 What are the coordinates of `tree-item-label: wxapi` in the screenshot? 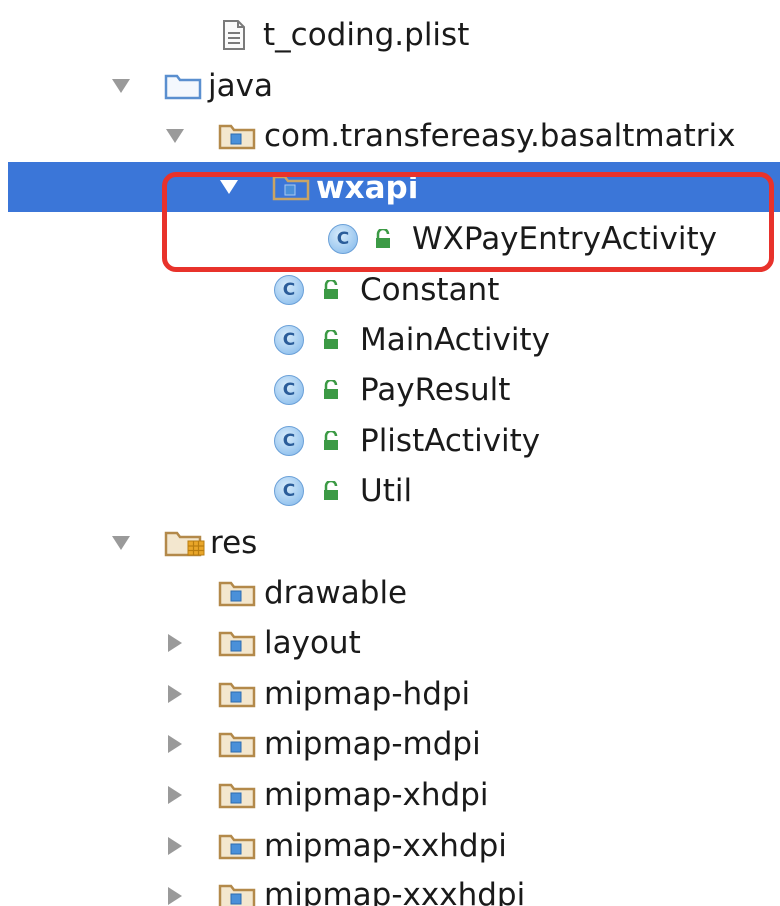 It's located at (367, 188).